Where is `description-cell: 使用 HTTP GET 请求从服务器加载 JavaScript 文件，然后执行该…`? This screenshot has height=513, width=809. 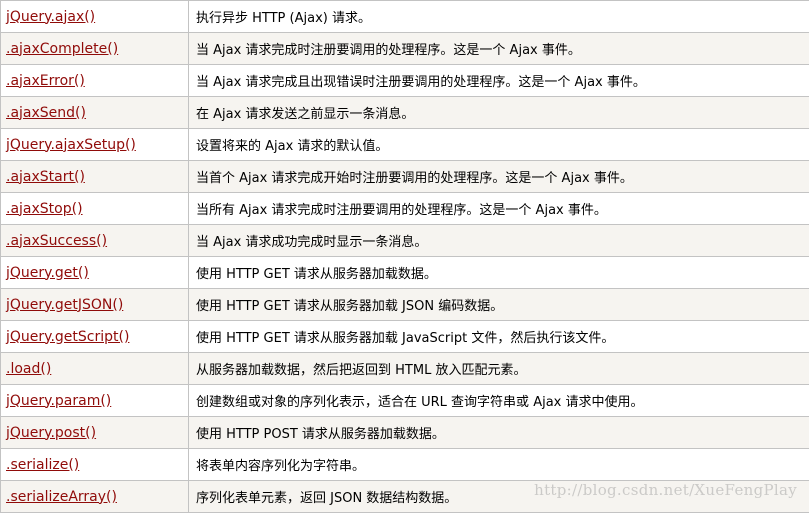
description-cell: 使用 HTTP GET 请求从服务器加载 JavaScript 文件，然后执行该… is located at coordinates (499, 337).